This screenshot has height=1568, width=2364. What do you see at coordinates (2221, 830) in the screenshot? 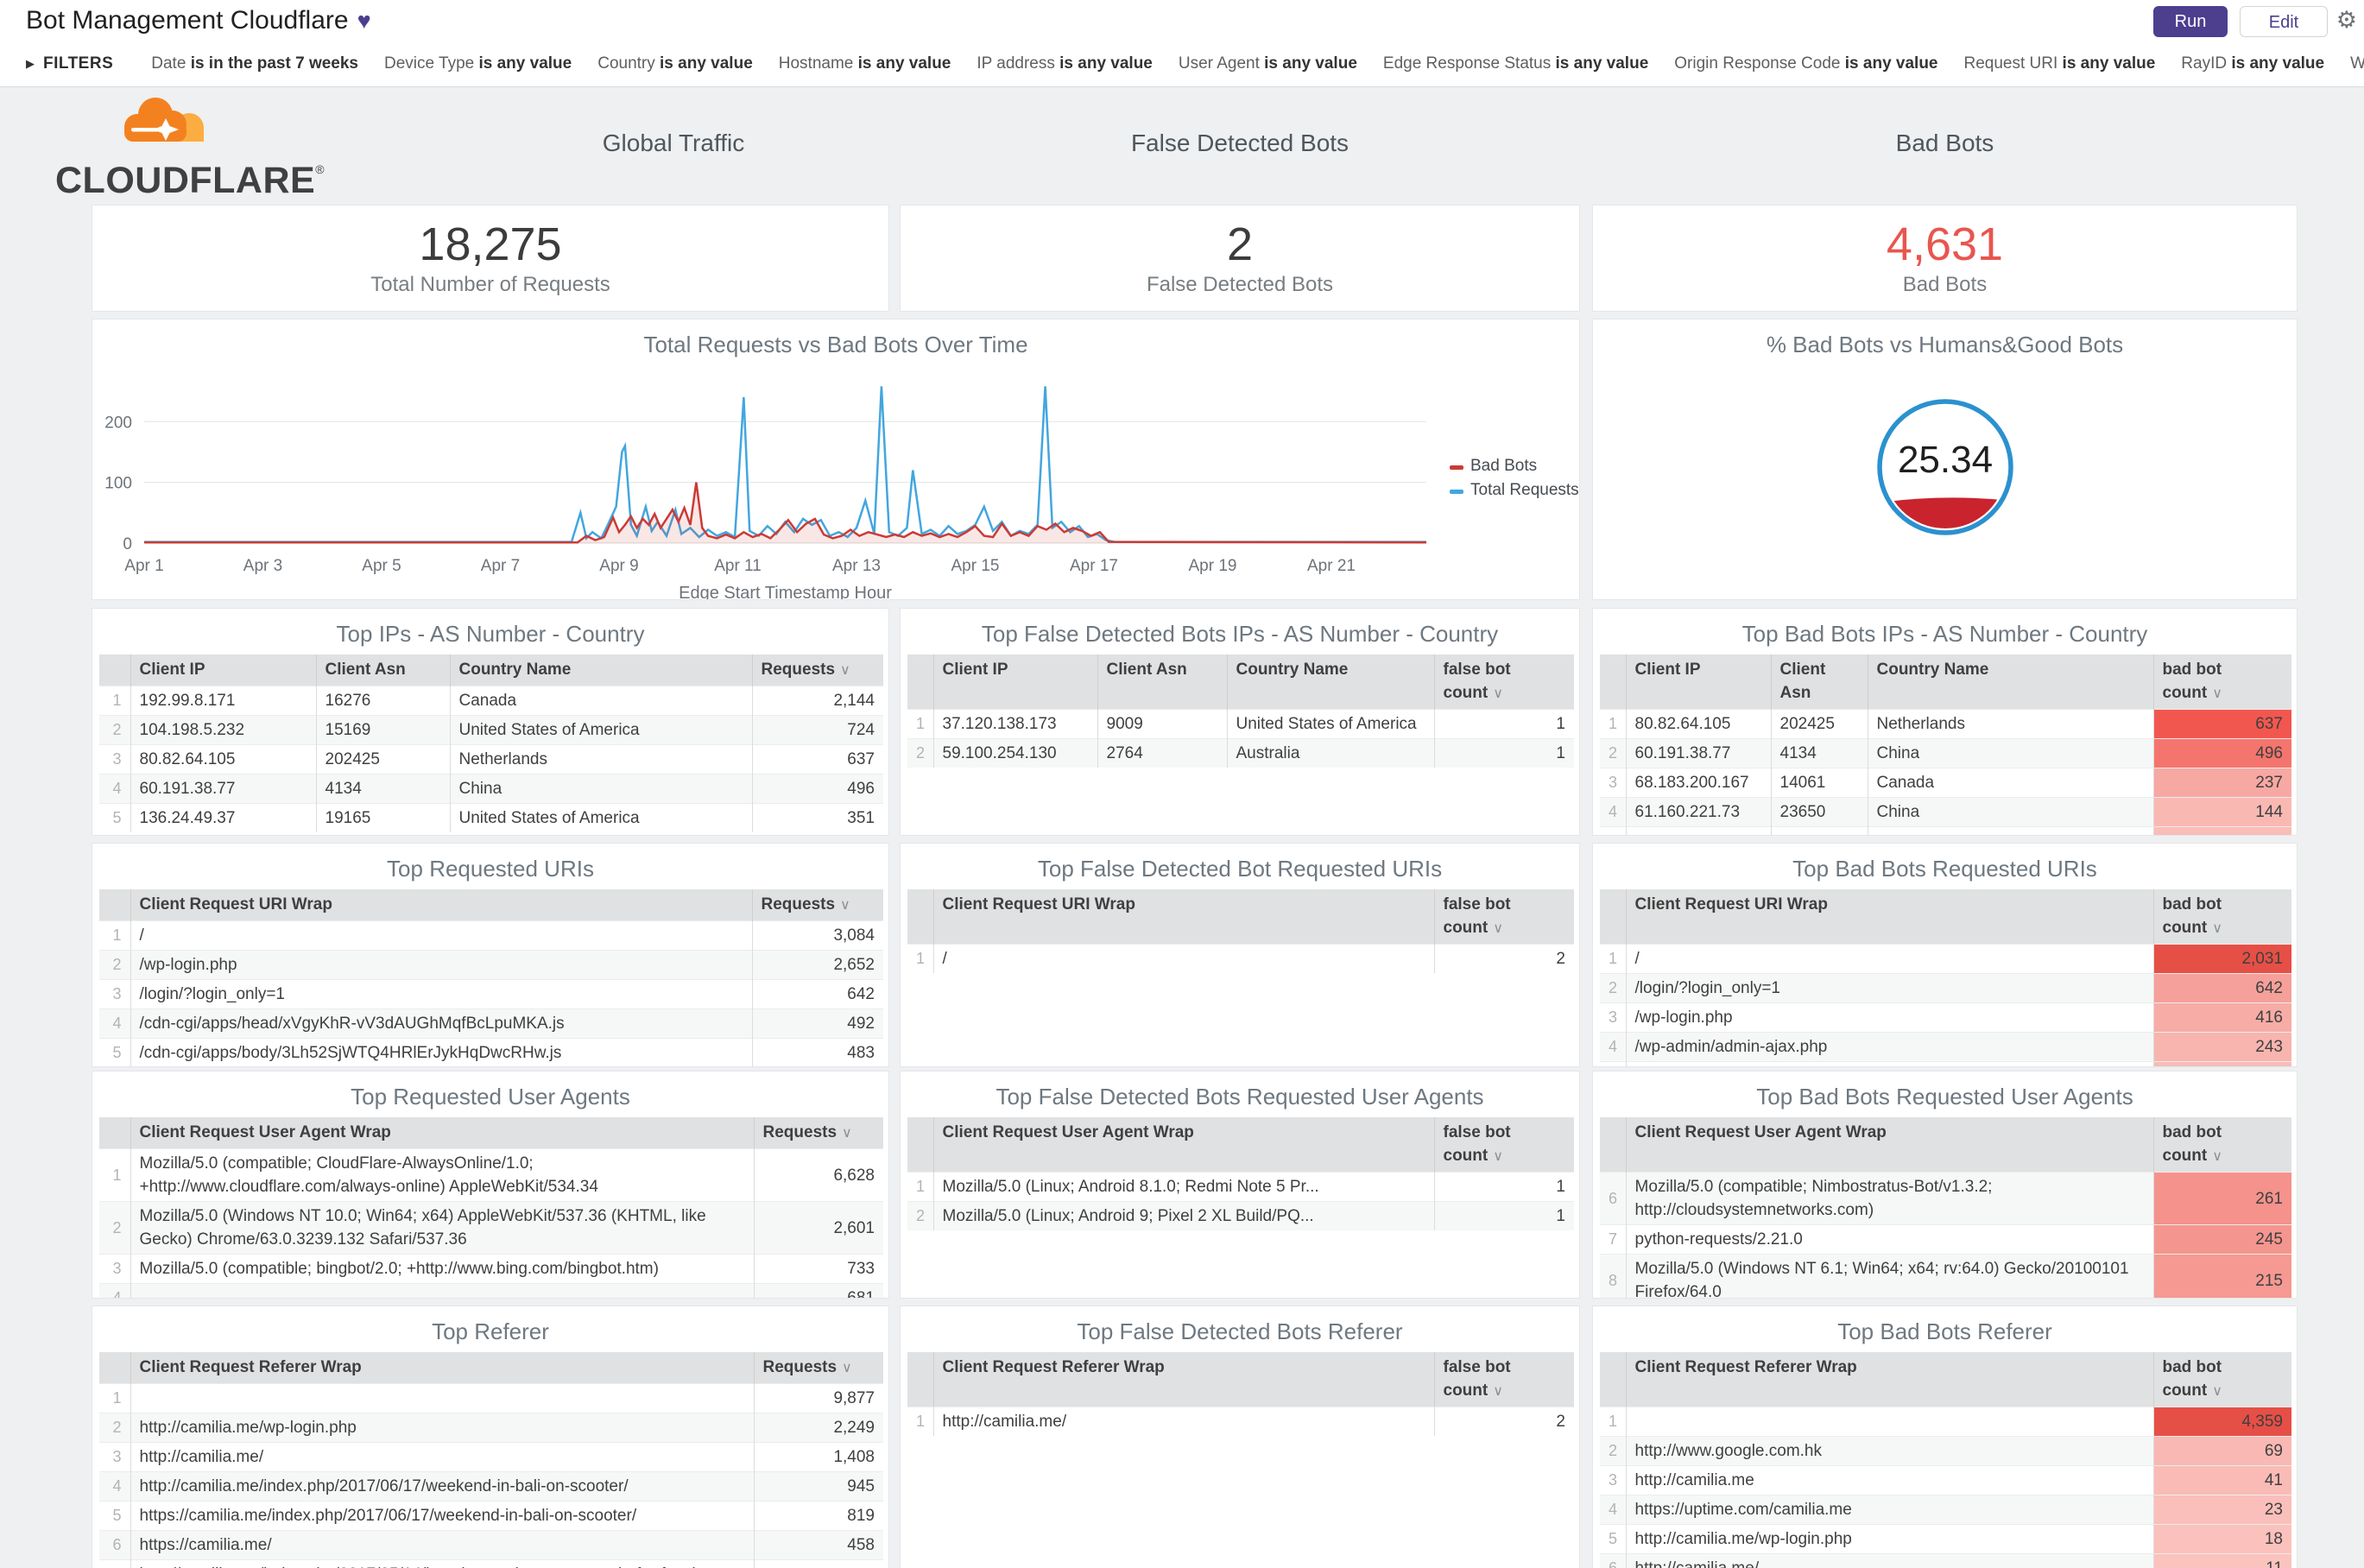
I see `cell-value` at bounding box center [2221, 830].